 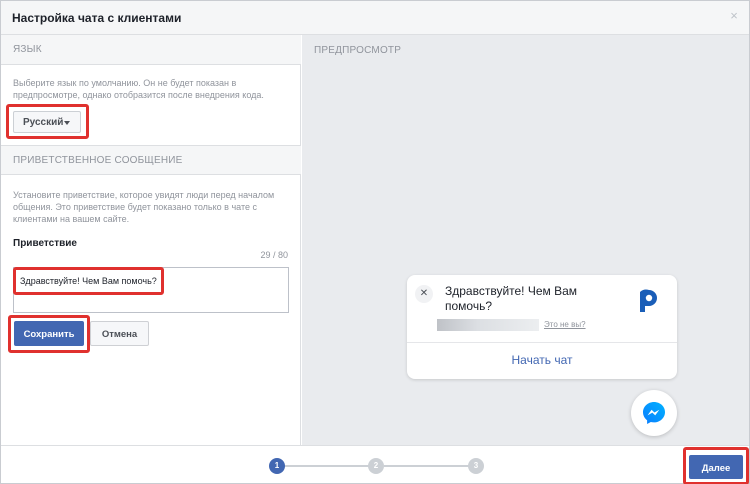 I want to click on dialog-header: Настройка чата с клиентами ×, so click(x=375, y=18).